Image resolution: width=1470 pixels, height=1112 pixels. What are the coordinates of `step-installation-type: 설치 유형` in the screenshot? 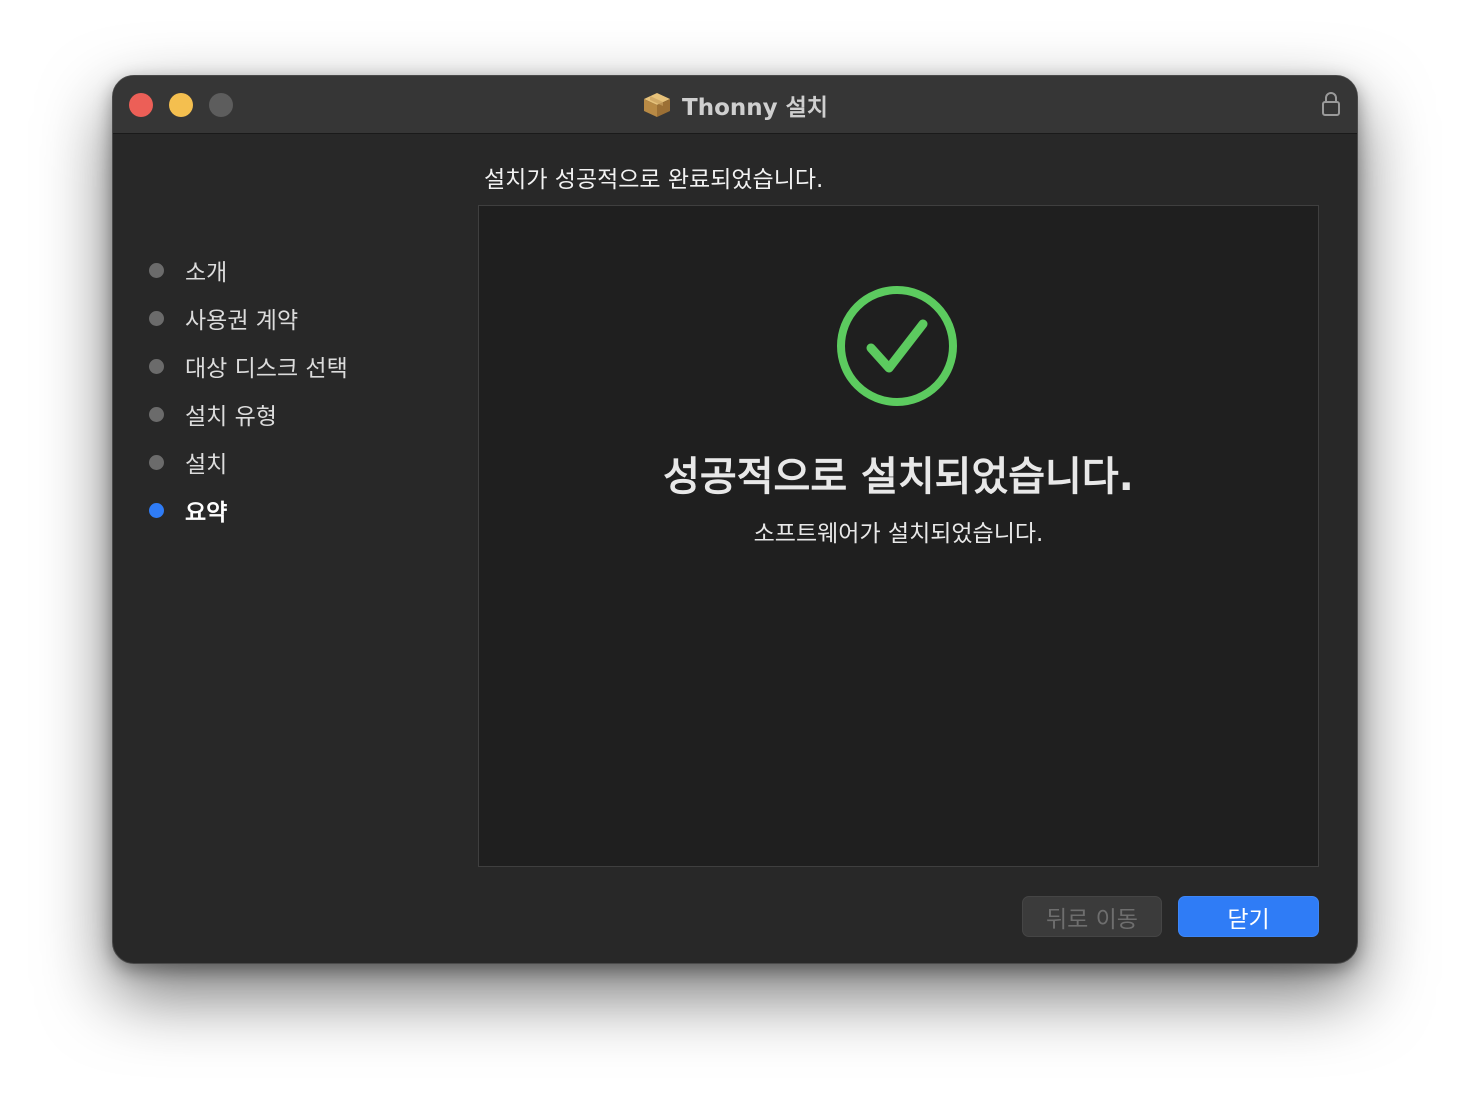 It's located at (248, 414).